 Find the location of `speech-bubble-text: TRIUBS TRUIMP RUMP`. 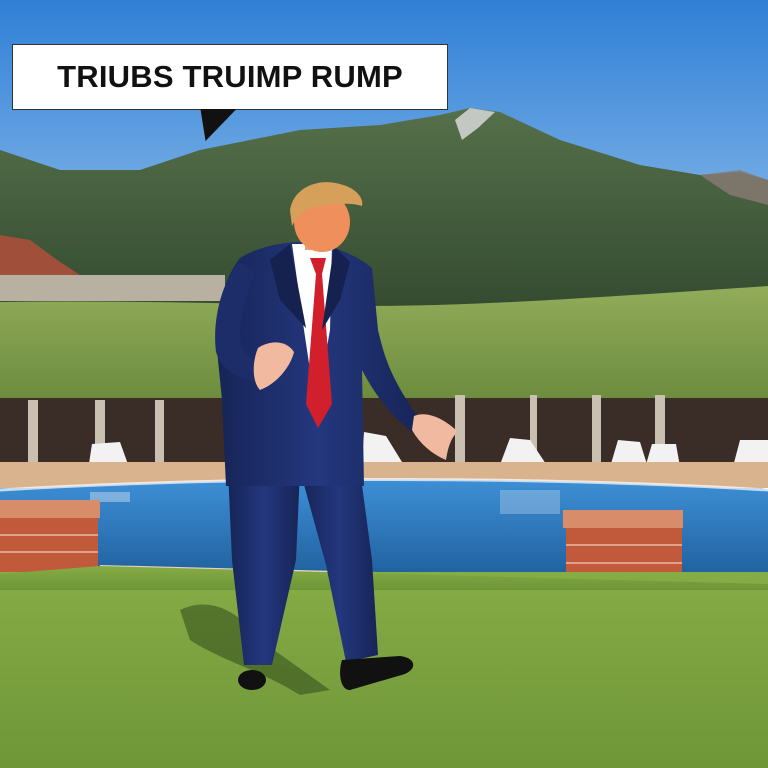

speech-bubble-text: TRIUBS TRUIMP RUMP is located at coordinates (230, 76).